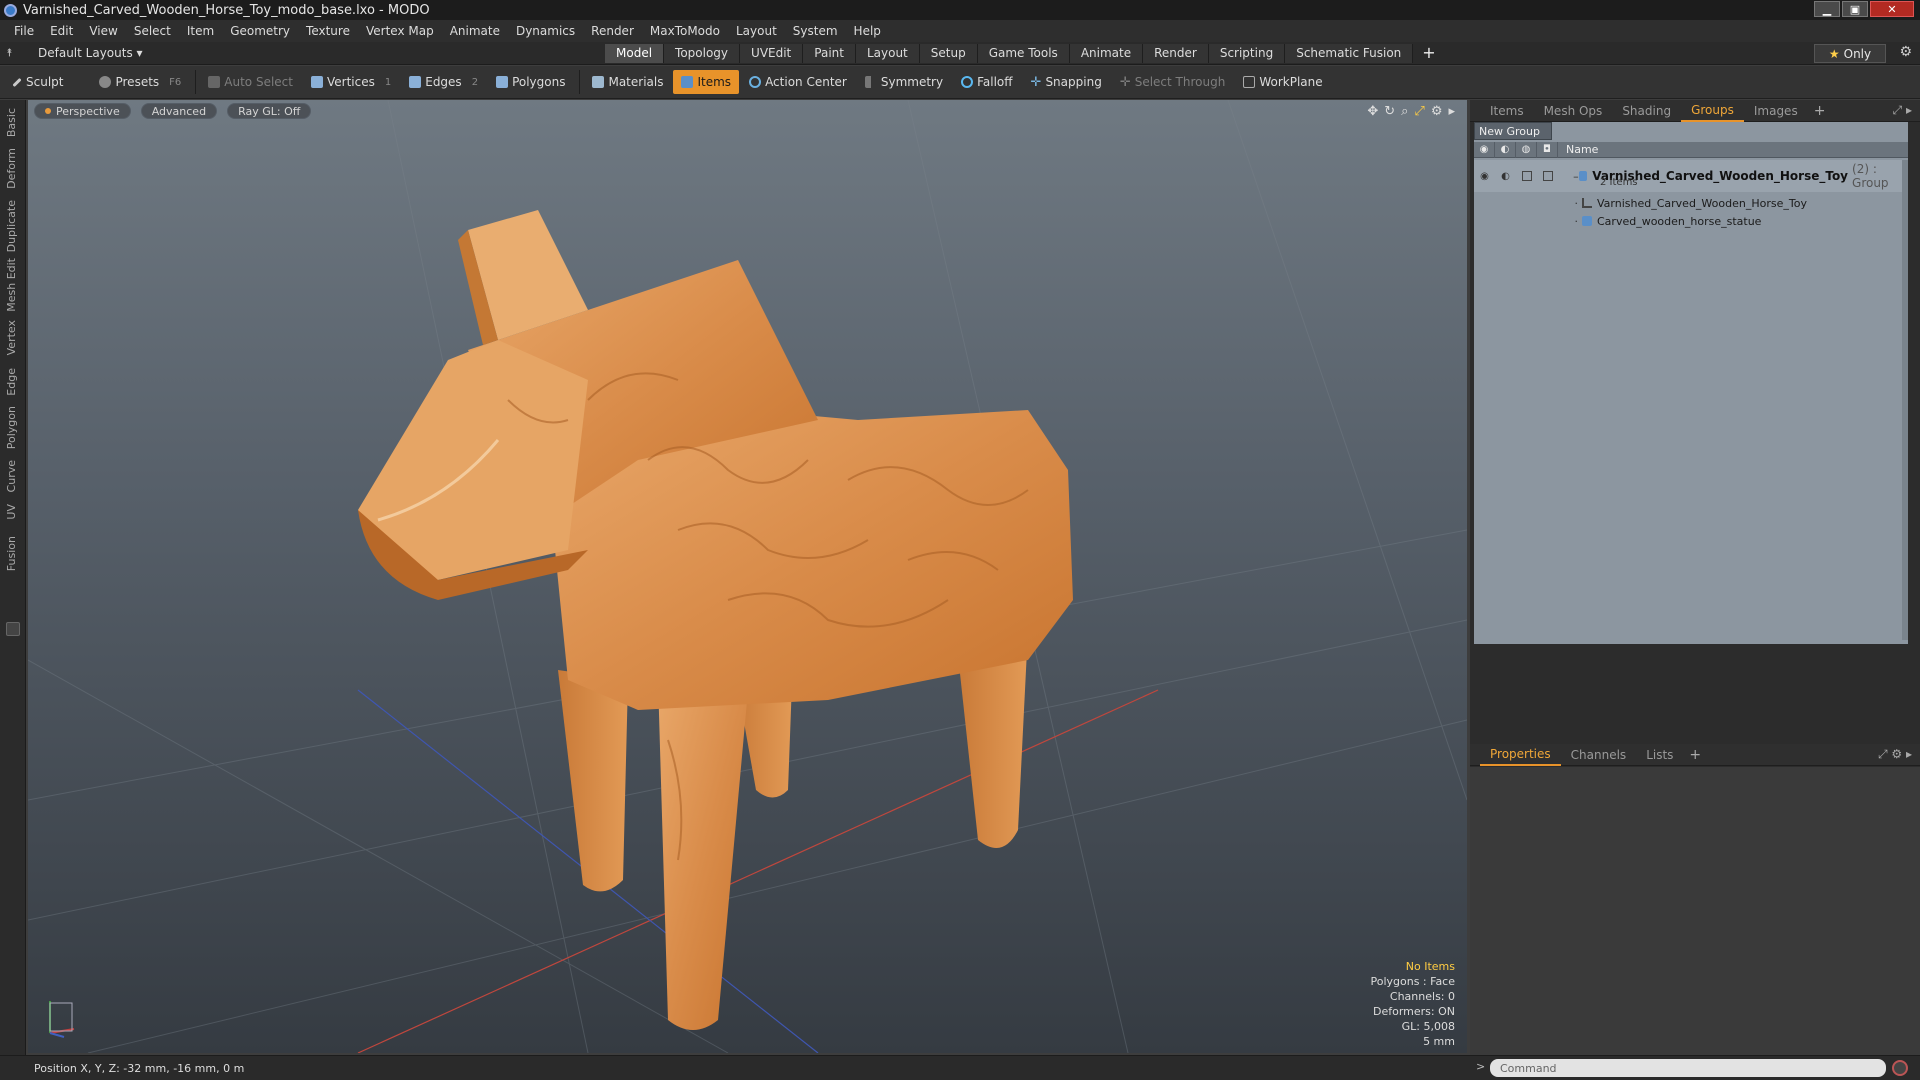  I want to click on perspective-button: Perspective, so click(82, 111).